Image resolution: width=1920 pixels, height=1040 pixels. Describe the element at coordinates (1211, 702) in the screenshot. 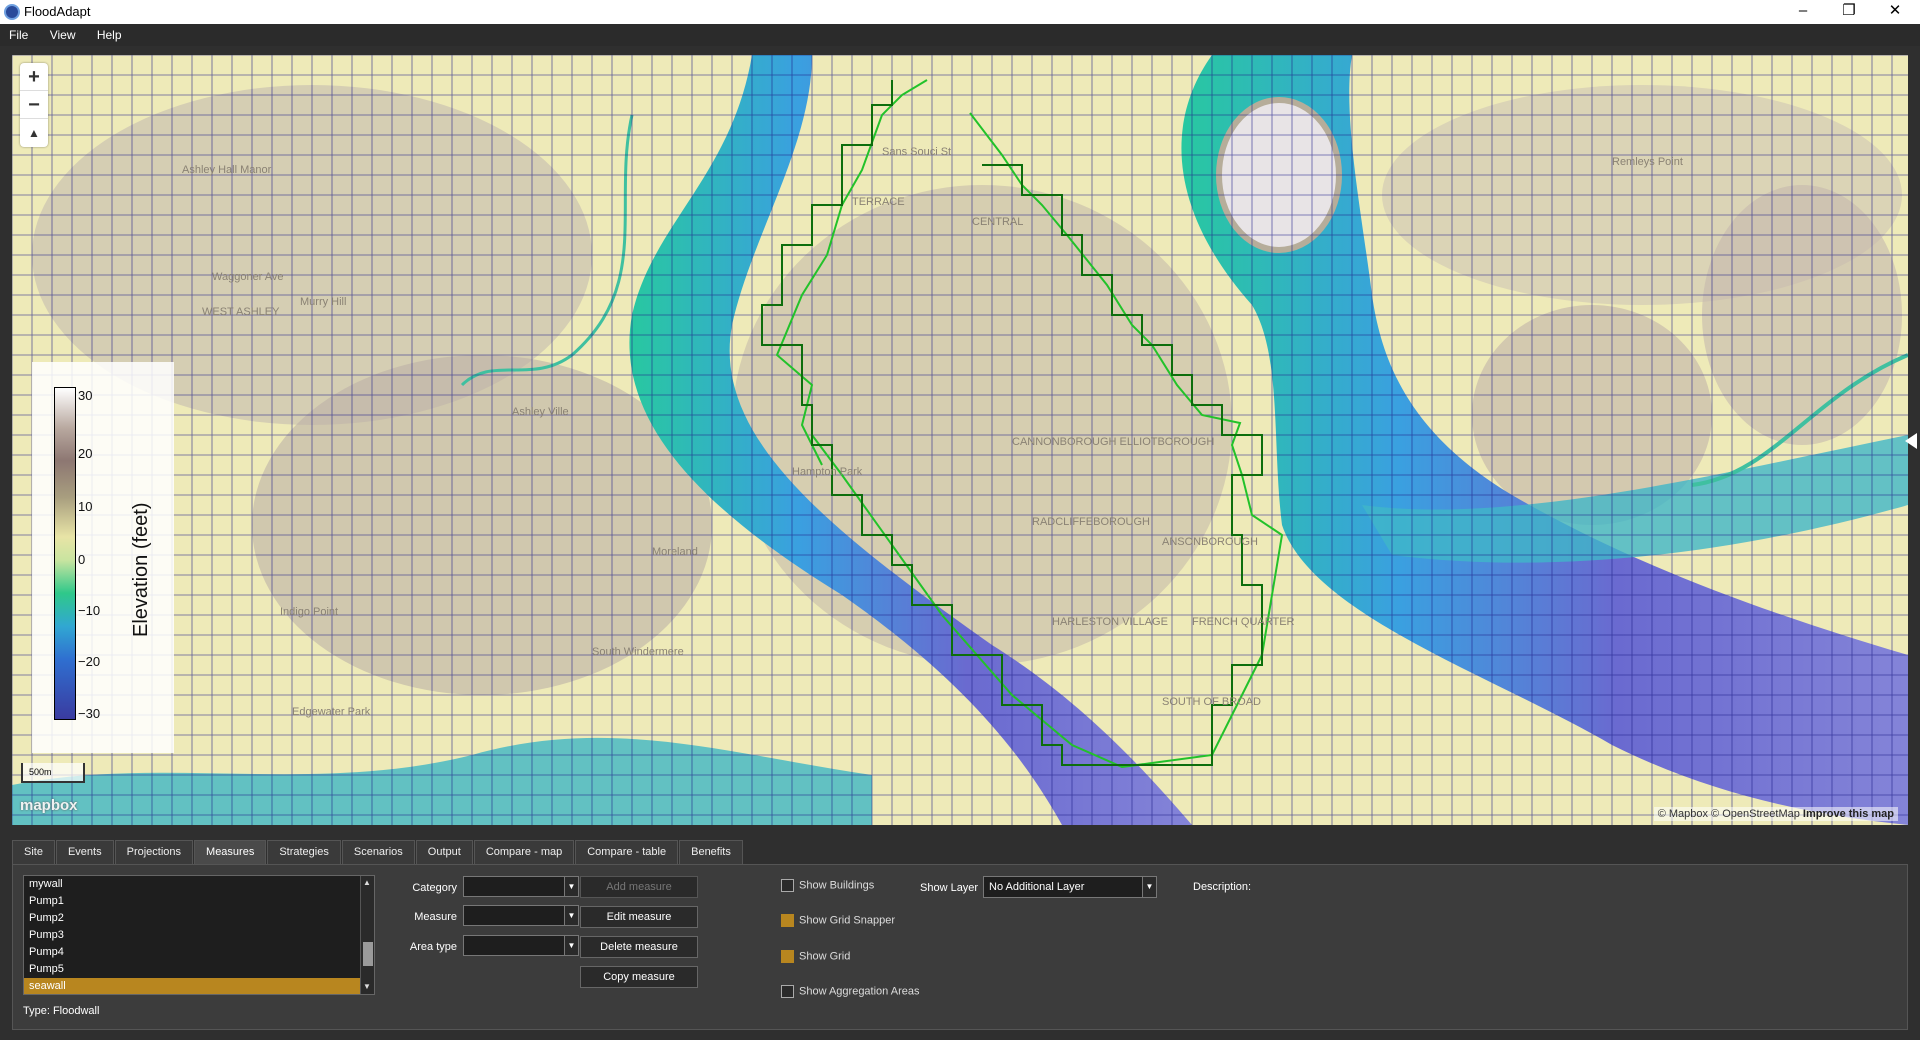

I see `place-label: SOUTH OF BROAD` at that location.